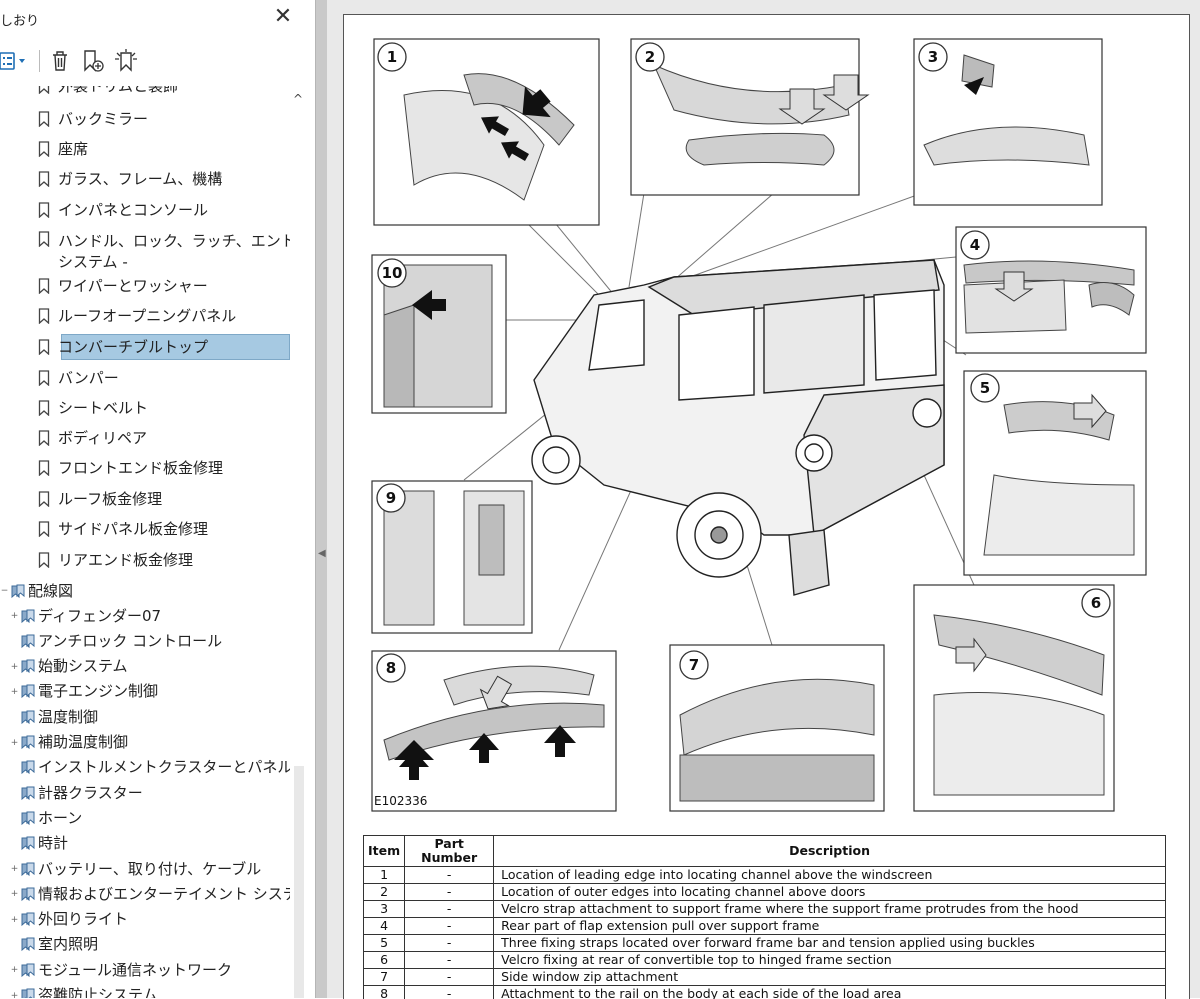 The width and height of the screenshot is (1200, 999). I want to click on callout-6: 6, so click(1096, 603).